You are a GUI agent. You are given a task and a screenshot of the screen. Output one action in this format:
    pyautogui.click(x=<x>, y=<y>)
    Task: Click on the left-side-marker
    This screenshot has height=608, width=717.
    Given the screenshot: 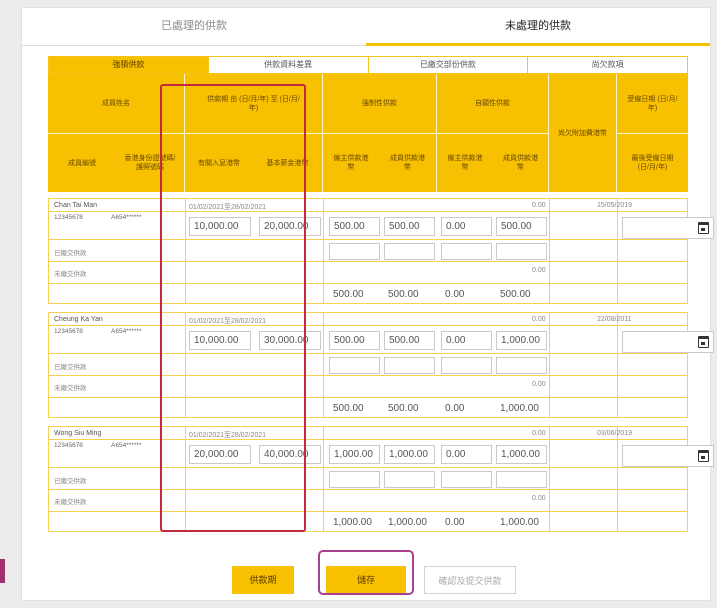 What is the action you would take?
    pyautogui.click(x=2, y=571)
    